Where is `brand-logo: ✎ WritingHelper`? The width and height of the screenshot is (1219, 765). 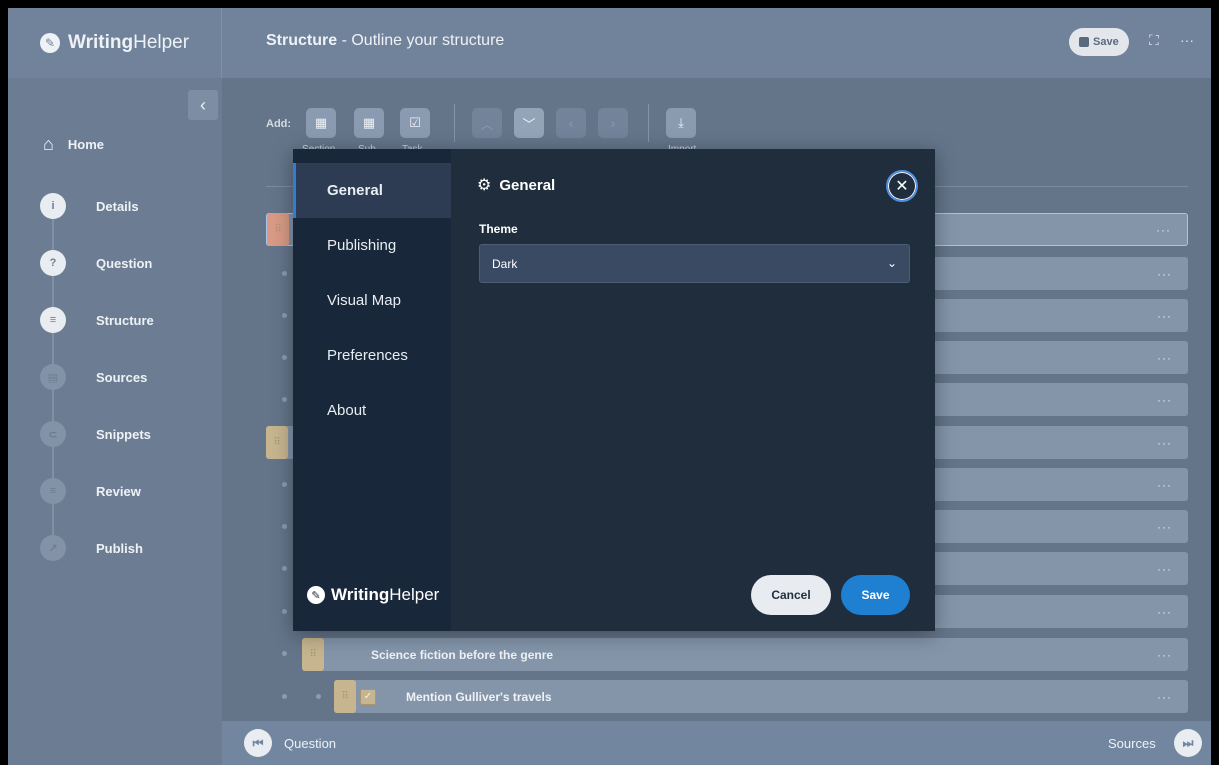 brand-logo: ✎ WritingHelper is located at coordinates (115, 43).